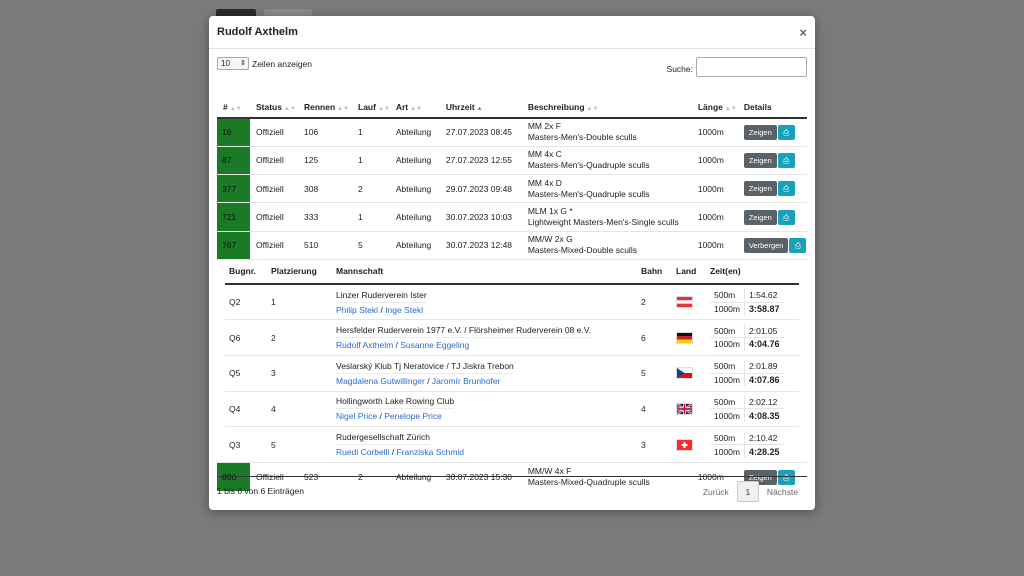  I want to click on table-controls: 10 ⇕ Zeilen anzeigen Suche:, so click(512, 67).